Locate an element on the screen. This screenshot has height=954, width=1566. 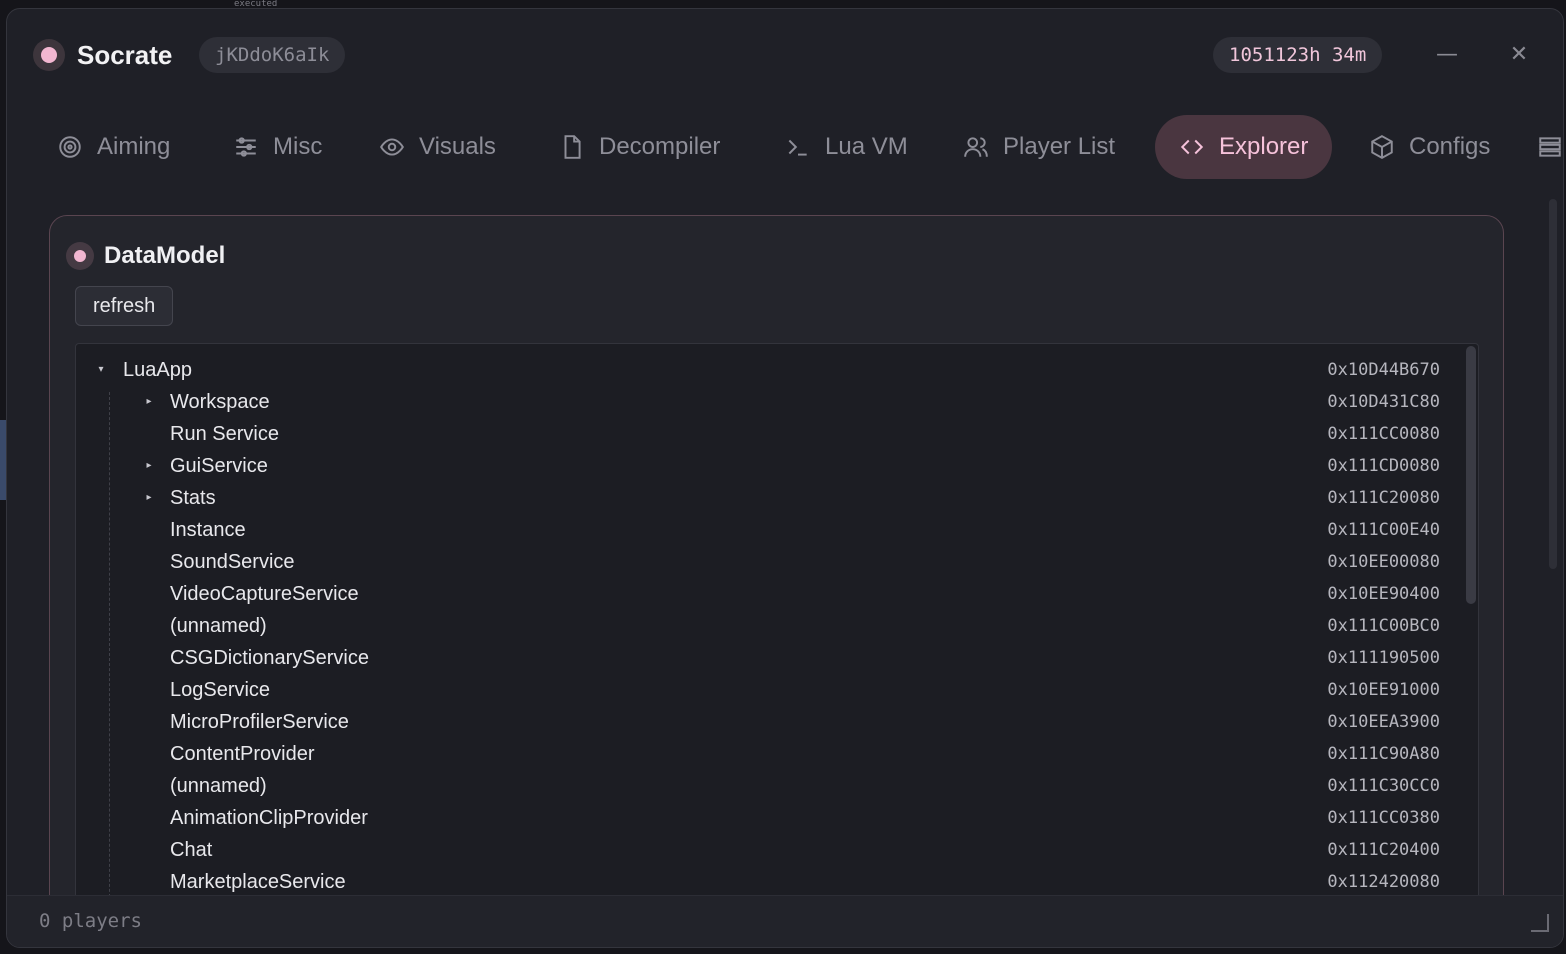
resize-grip-icon is located at coordinates (1540, 923).